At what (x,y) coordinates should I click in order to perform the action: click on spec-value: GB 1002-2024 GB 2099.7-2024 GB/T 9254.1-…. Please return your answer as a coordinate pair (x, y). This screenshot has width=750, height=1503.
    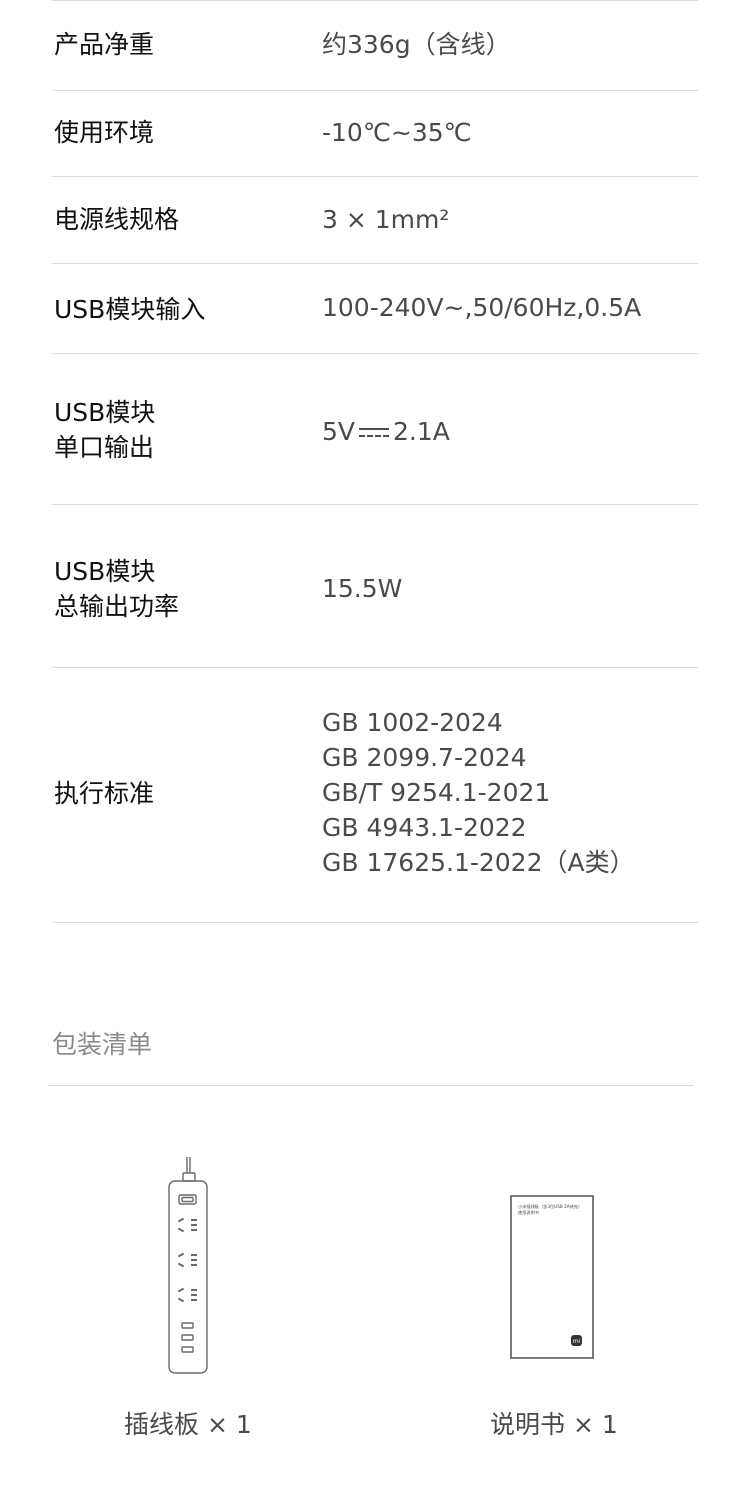
    Looking at the image, I should click on (478, 792).